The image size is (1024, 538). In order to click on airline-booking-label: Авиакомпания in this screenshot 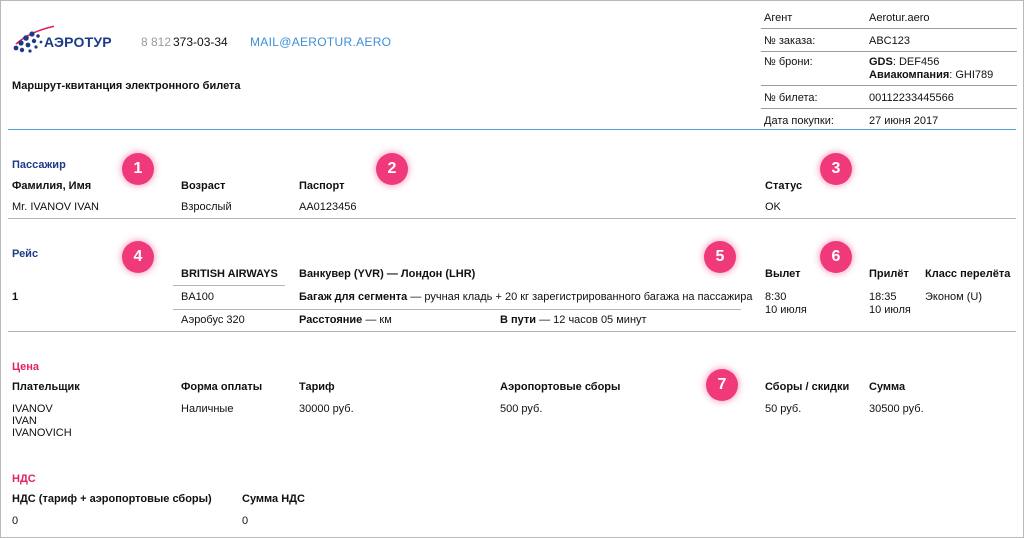, I will do `click(909, 75)`.